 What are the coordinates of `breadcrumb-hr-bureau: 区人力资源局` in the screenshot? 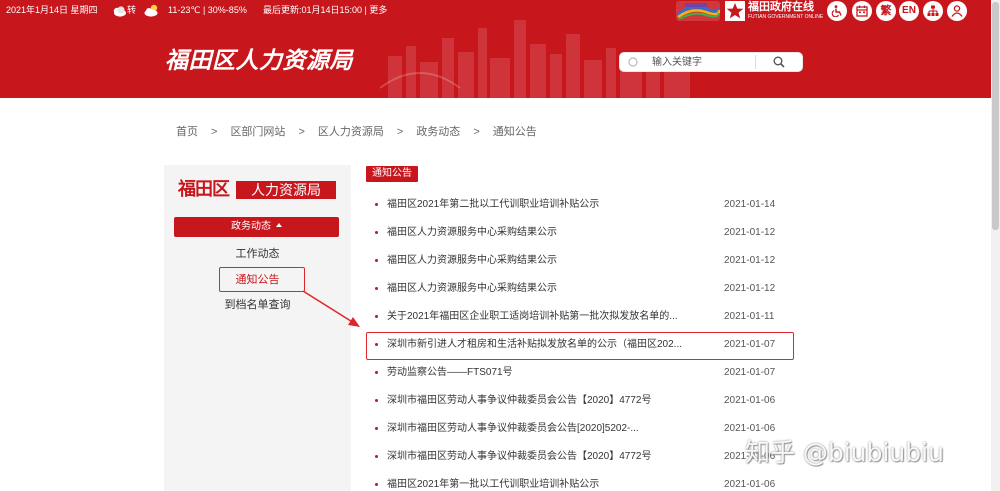 It's located at (351, 132).